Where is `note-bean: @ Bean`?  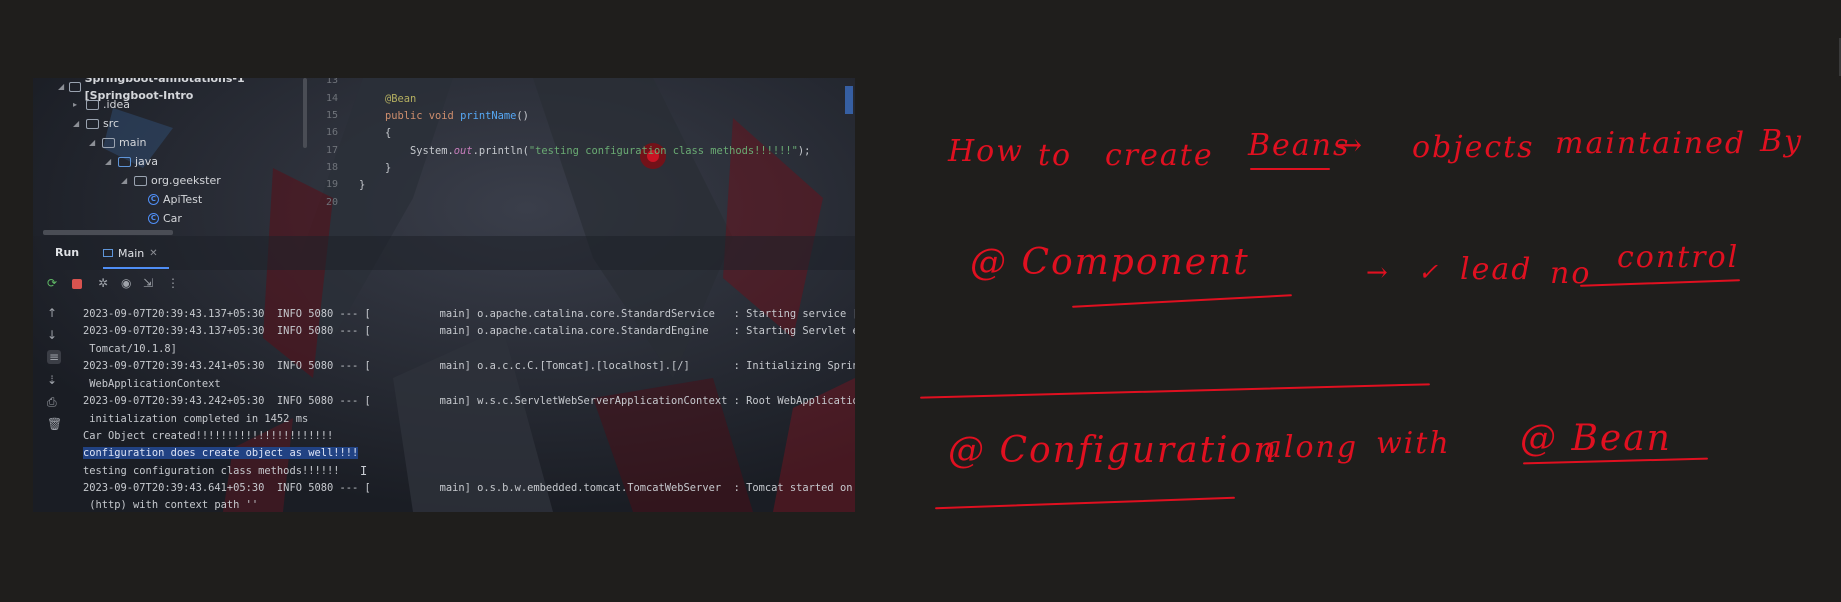 note-bean: @ Bean is located at coordinates (1596, 438).